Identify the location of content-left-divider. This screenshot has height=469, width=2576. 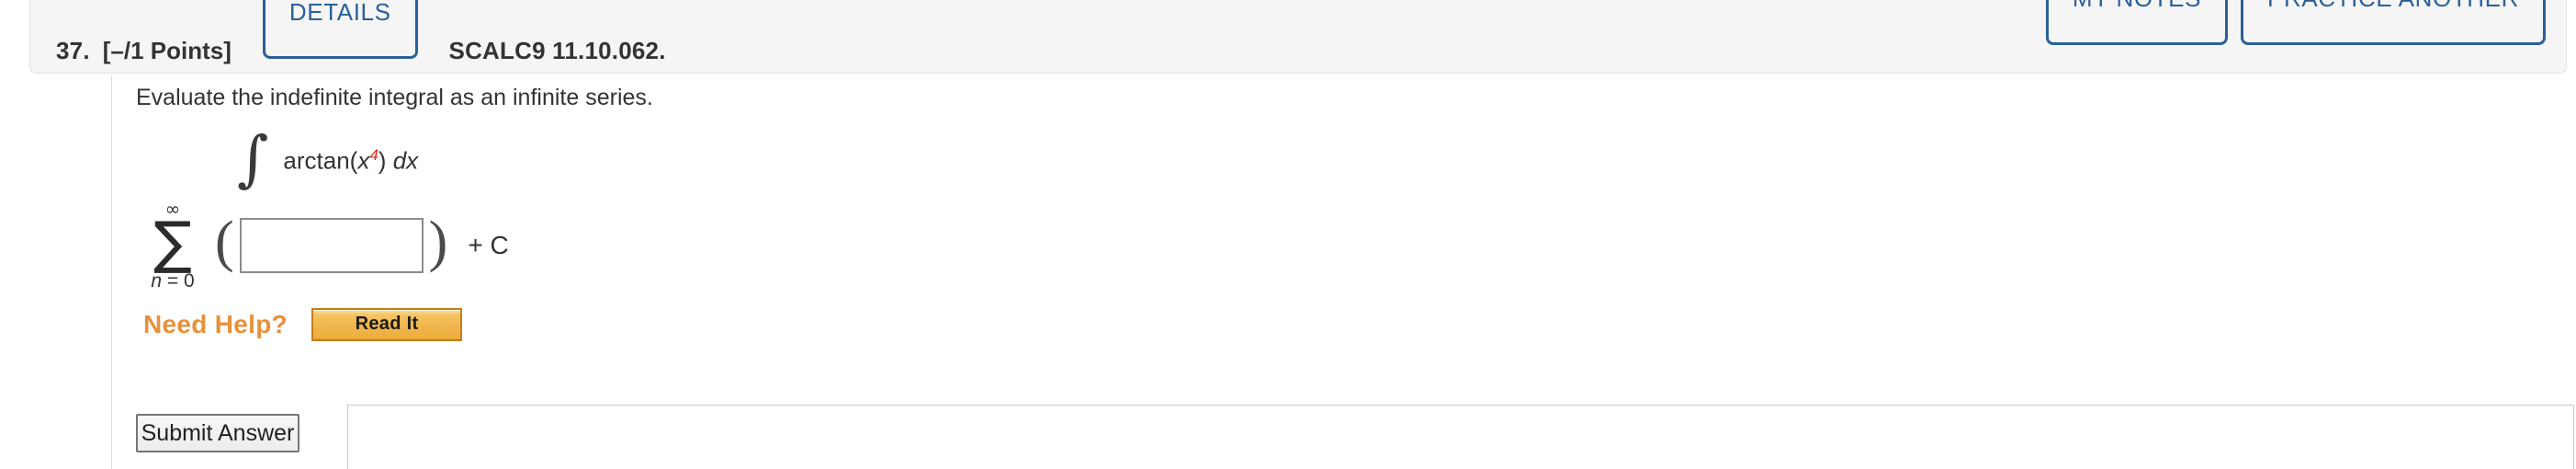
(111, 272).